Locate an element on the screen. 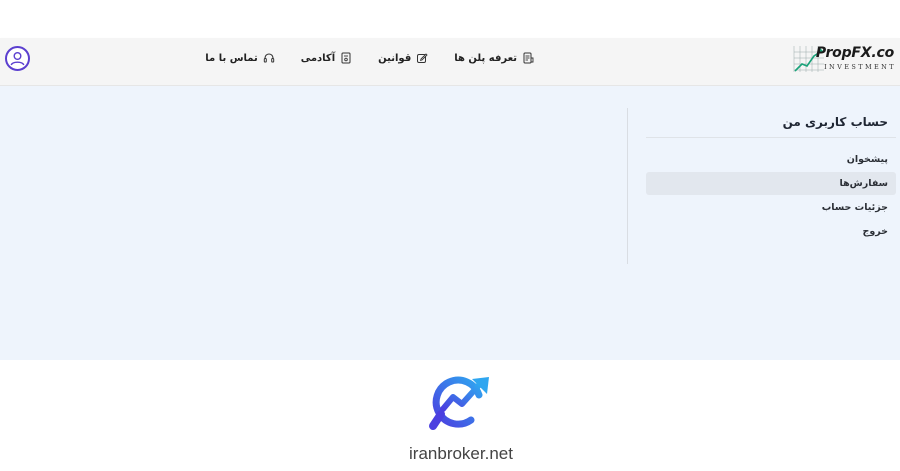 Image resolution: width=900 pixels, height=471 pixels. nav-item-label: تعرفه پلن ها is located at coordinates (485, 58).